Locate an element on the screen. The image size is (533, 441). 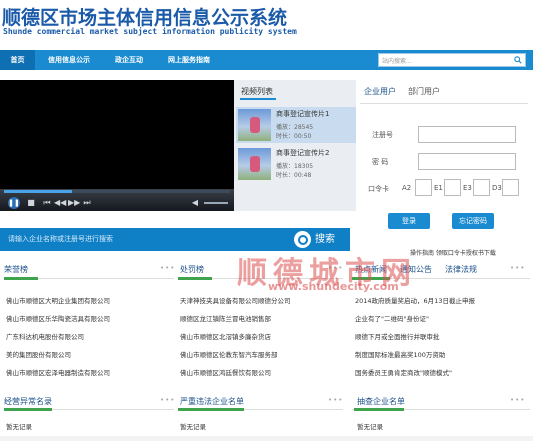
rewind-icon: ◀◀ is located at coordinates (60, 203).